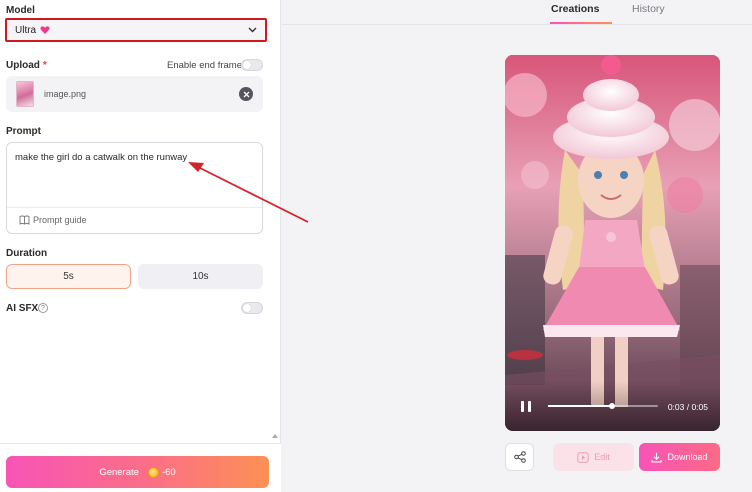 The image size is (752, 492). I want to click on generate-label: Generate, so click(119, 472).